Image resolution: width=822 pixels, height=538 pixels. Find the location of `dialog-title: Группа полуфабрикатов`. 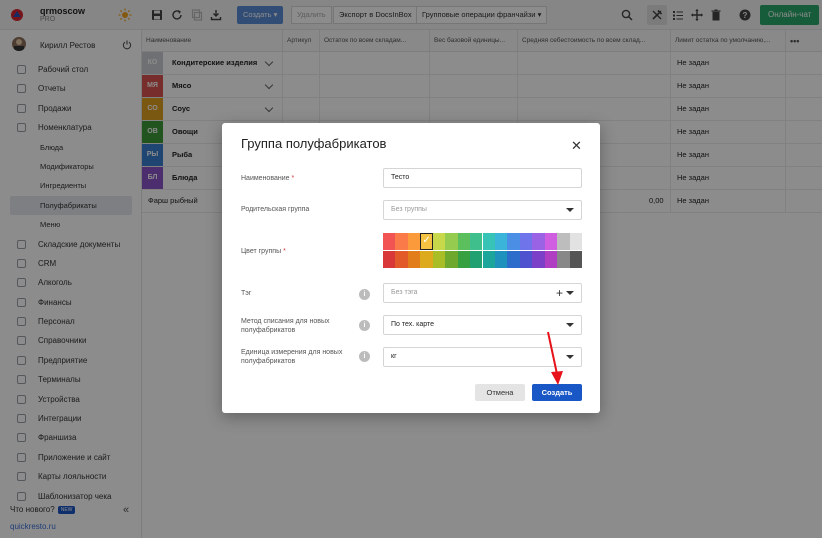

dialog-title: Группа полуфабрикатов is located at coordinates (314, 143).